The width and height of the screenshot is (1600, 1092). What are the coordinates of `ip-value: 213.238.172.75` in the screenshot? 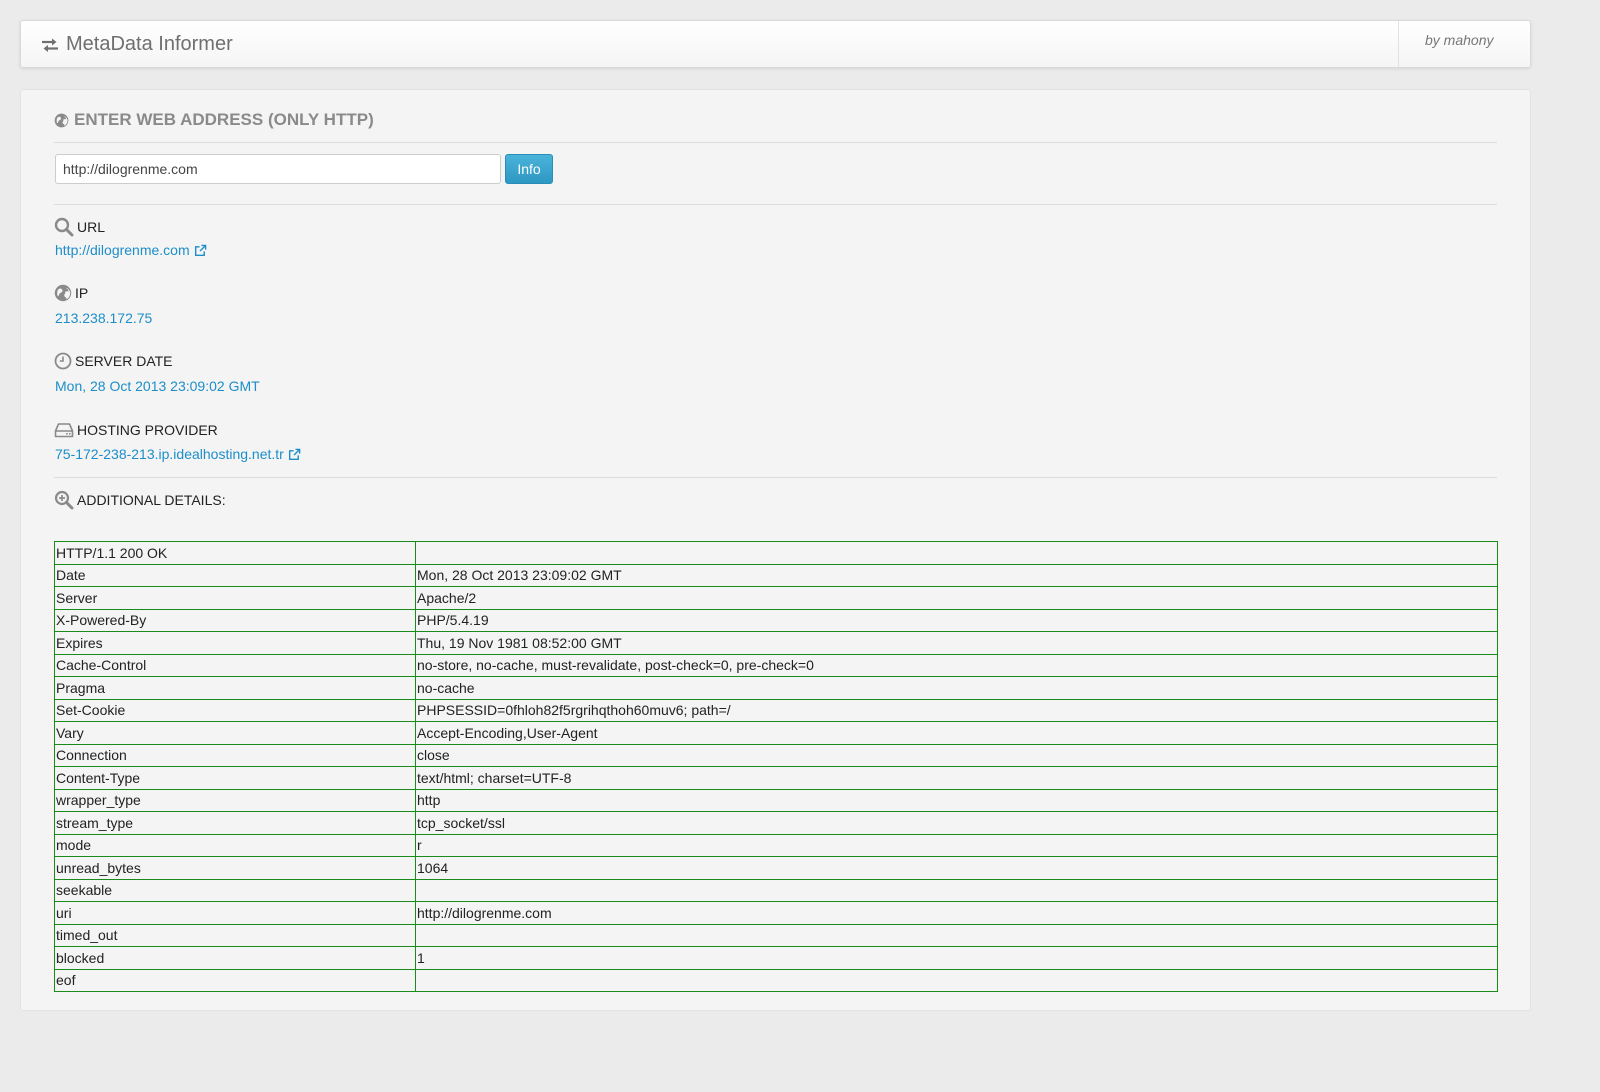 It's located at (104, 318).